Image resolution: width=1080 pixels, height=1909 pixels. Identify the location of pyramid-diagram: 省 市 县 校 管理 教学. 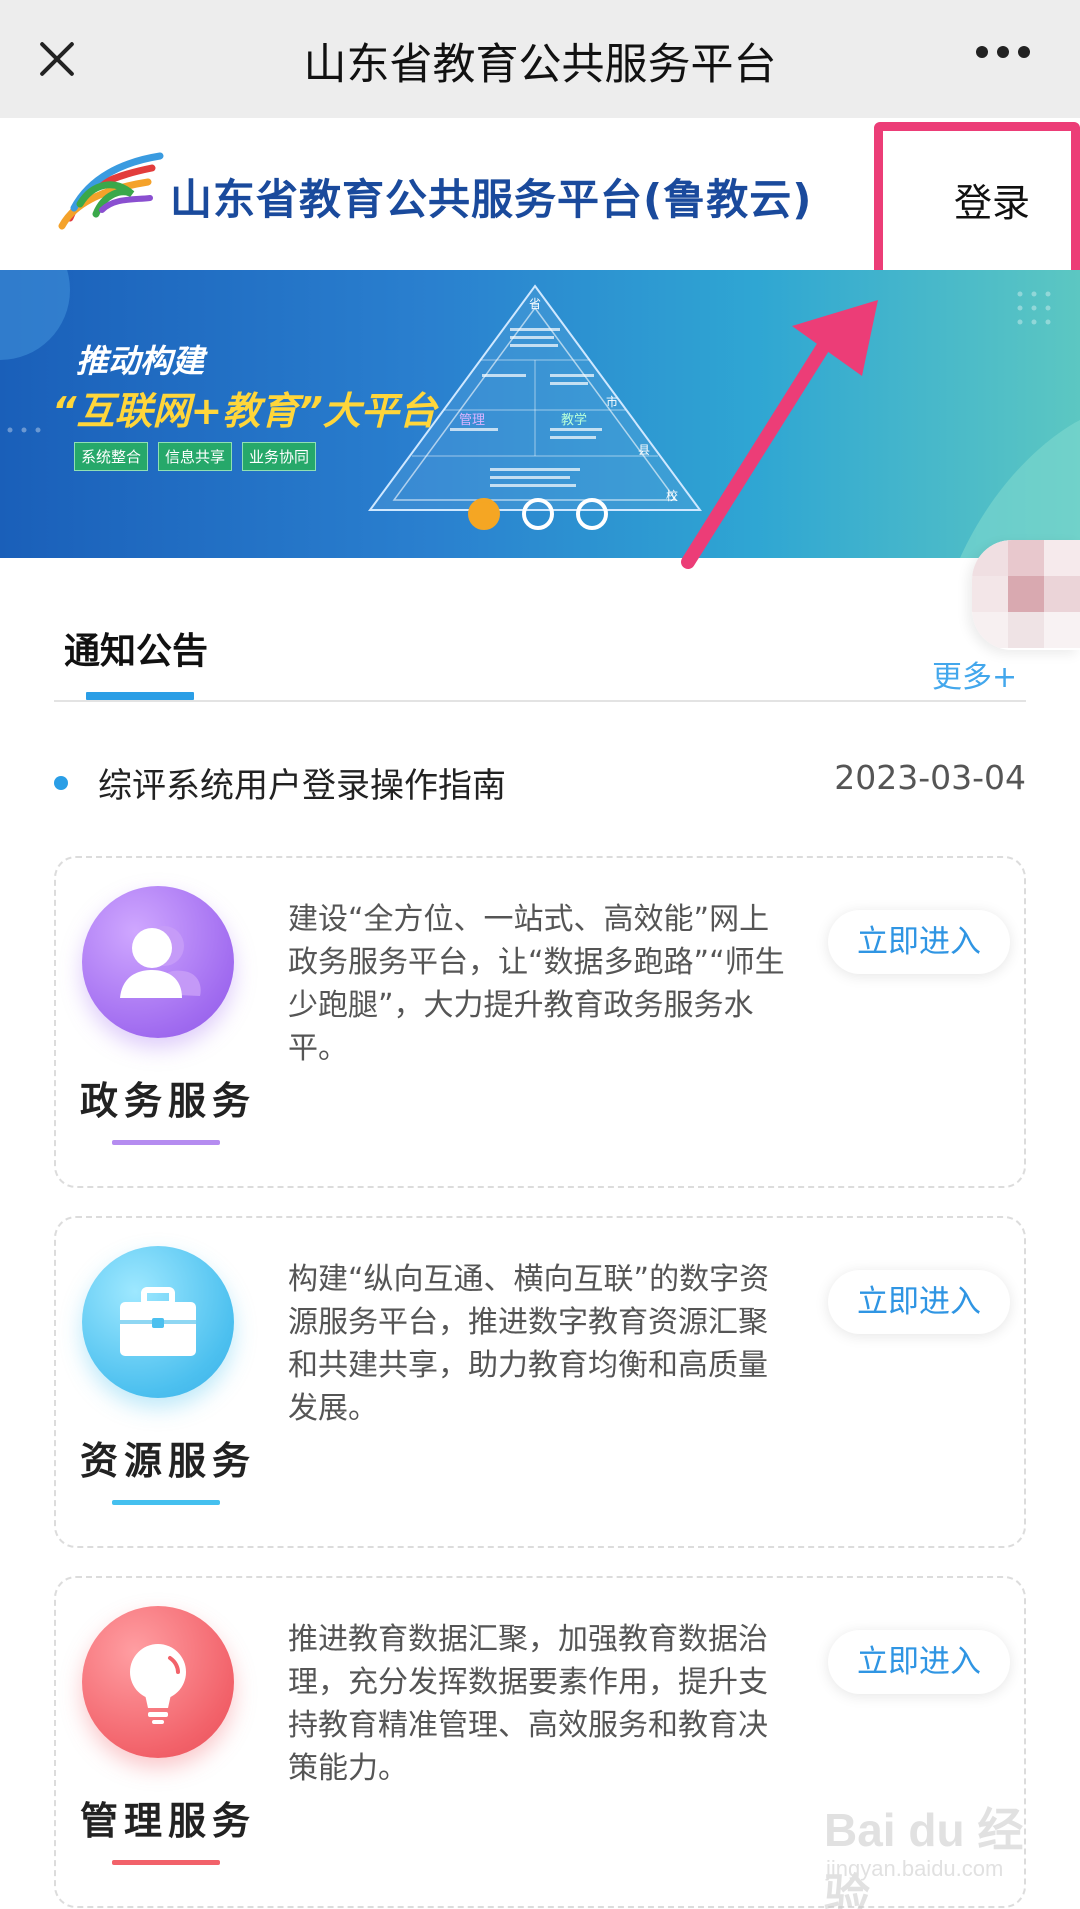
(535, 397).